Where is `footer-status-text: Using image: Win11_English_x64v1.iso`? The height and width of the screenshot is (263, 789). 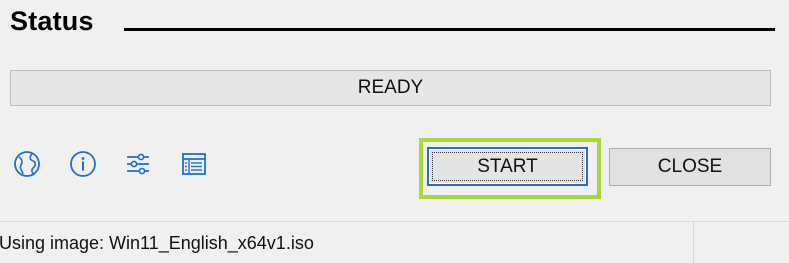
footer-status-text: Using image: Win11_English_x64v1.iso is located at coordinates (157, 243).